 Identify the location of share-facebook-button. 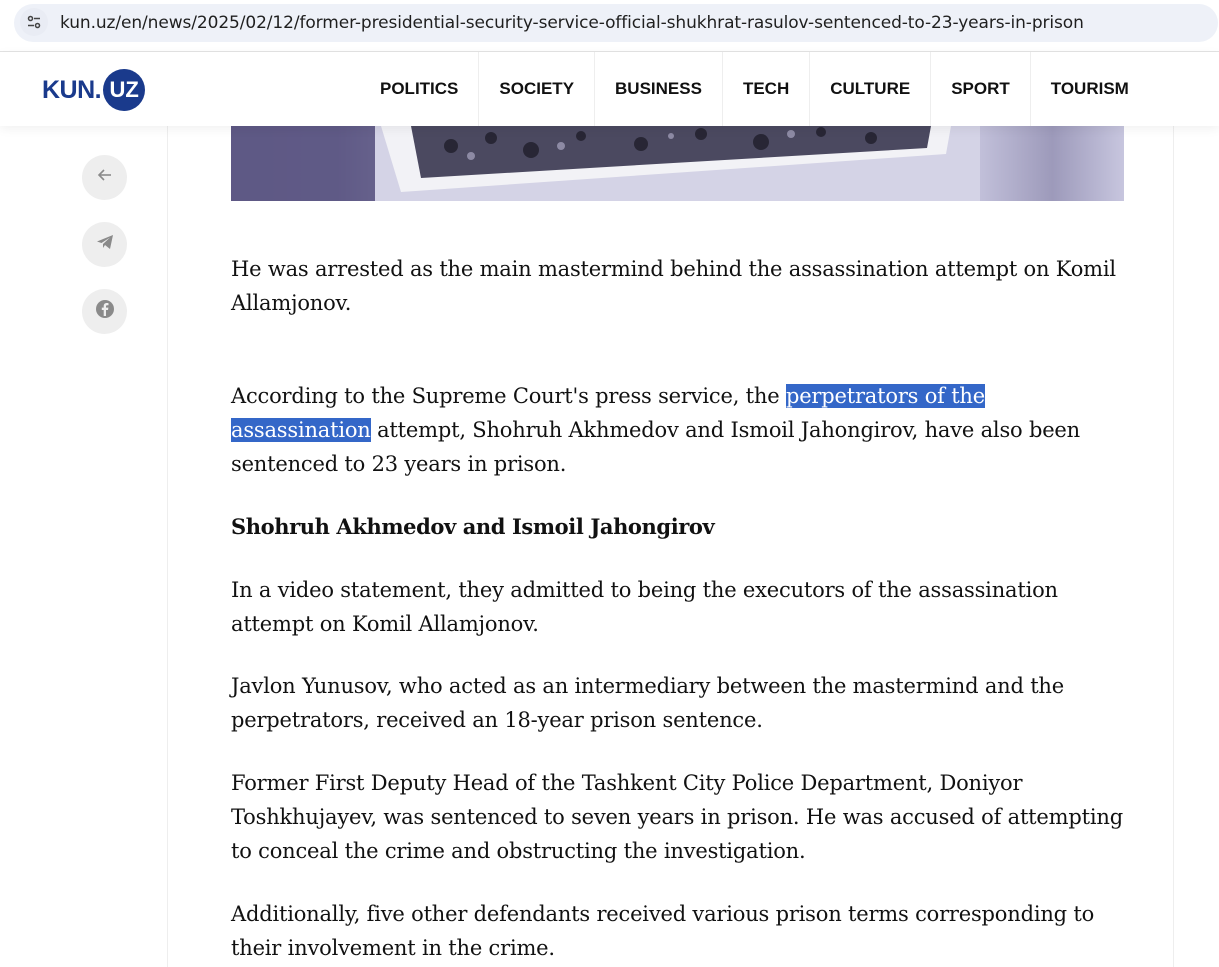
(104, 311).